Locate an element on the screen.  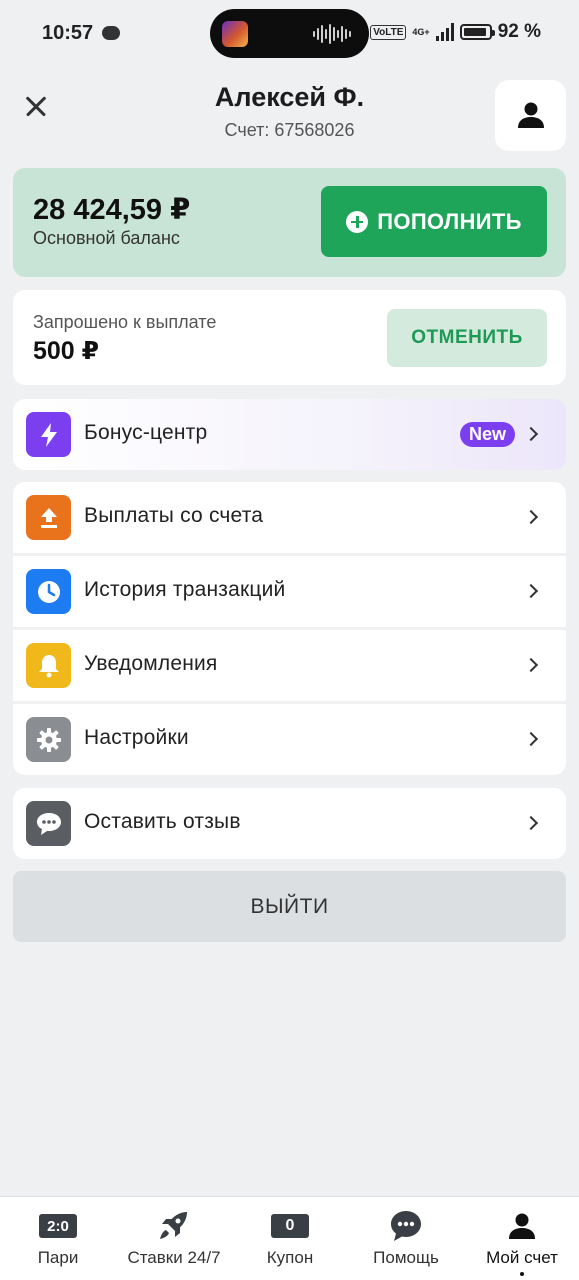
bell-icon is located at coordinates (48, 665).